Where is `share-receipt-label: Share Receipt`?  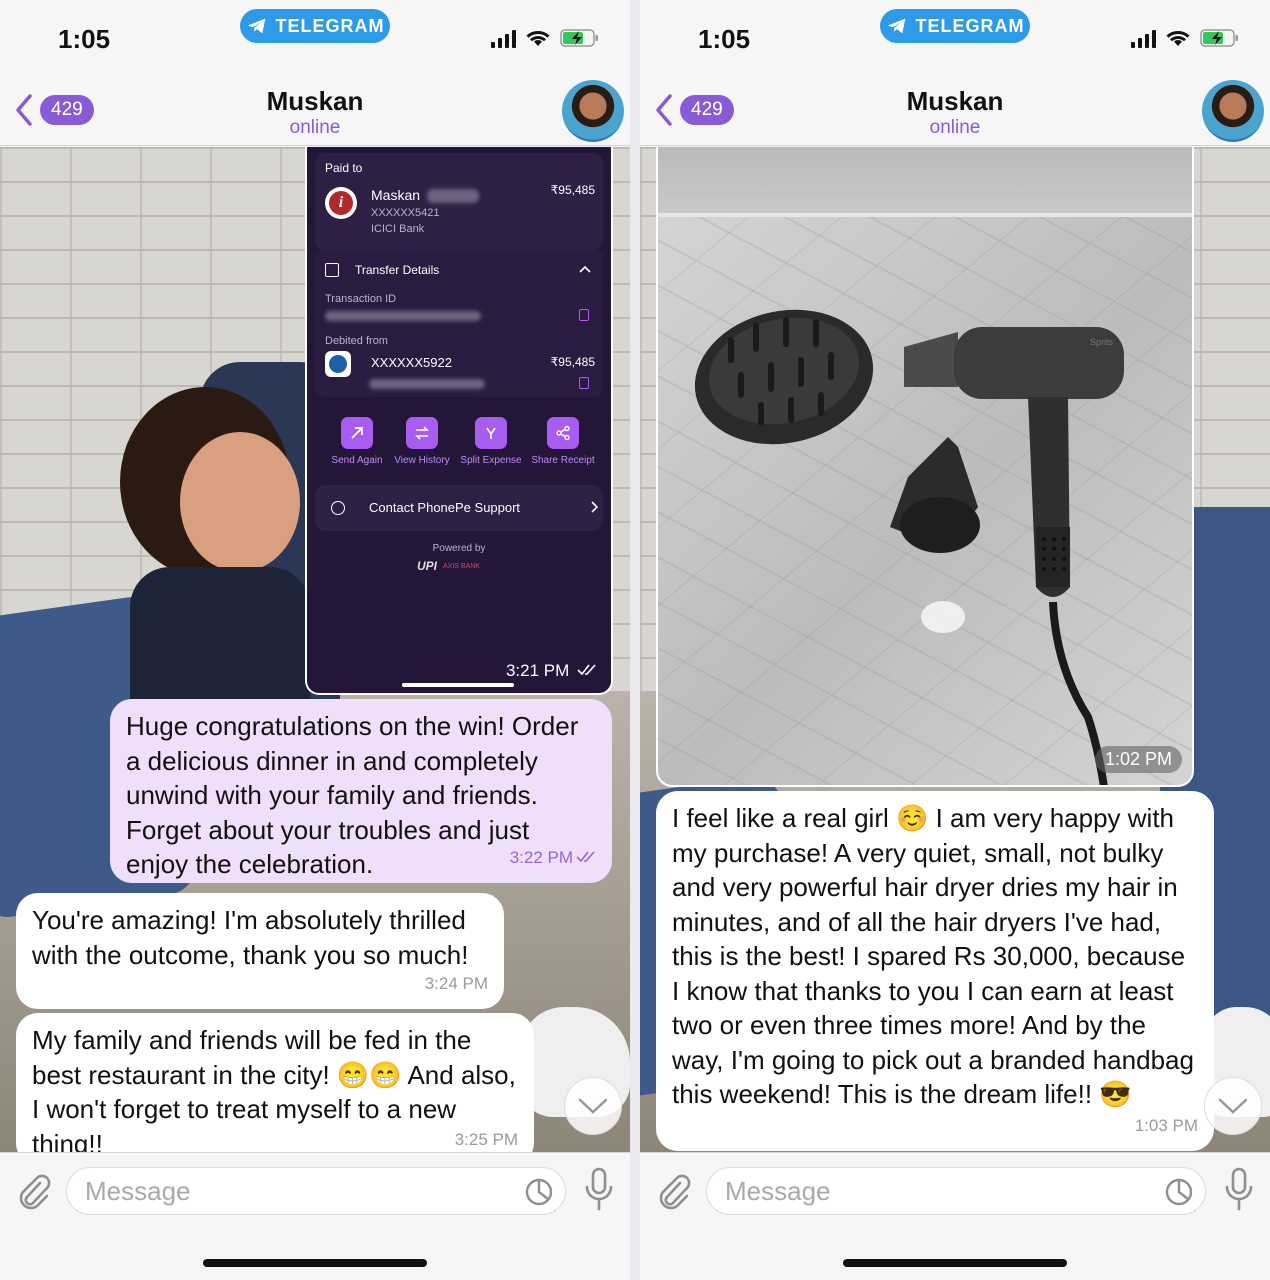
share-receipt-label: Share Receipt is located at coordinates (563, 460).